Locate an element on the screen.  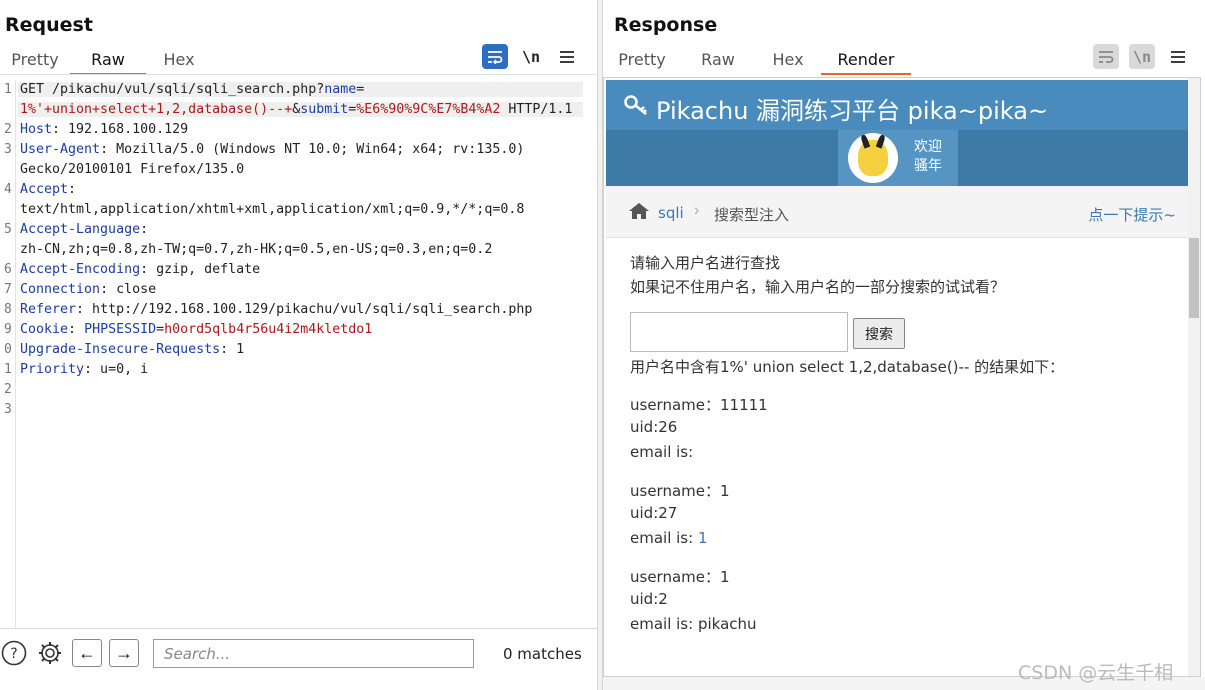
render-scrollbar is located at coordinates (1194, 377).